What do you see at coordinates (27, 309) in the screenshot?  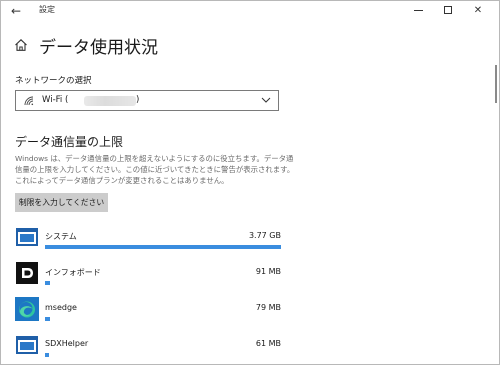 I see `edge-browser-icon` at bounding box center [27, 309].